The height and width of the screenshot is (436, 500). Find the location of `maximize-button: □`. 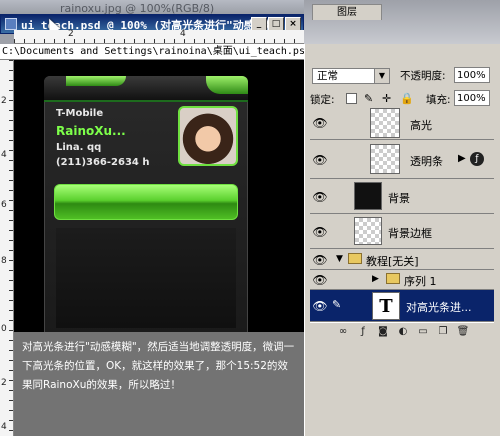

maximize-button: □ is located at coordinates (276, 24).